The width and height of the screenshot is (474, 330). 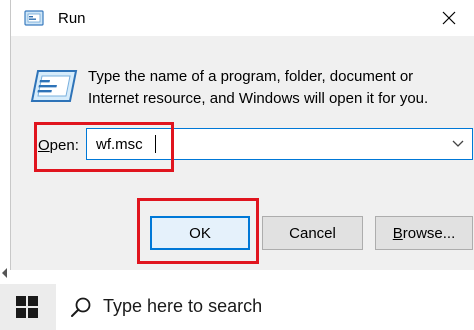 I want to click on scroll-left-arrow-icon, so click(x=5, y=271).